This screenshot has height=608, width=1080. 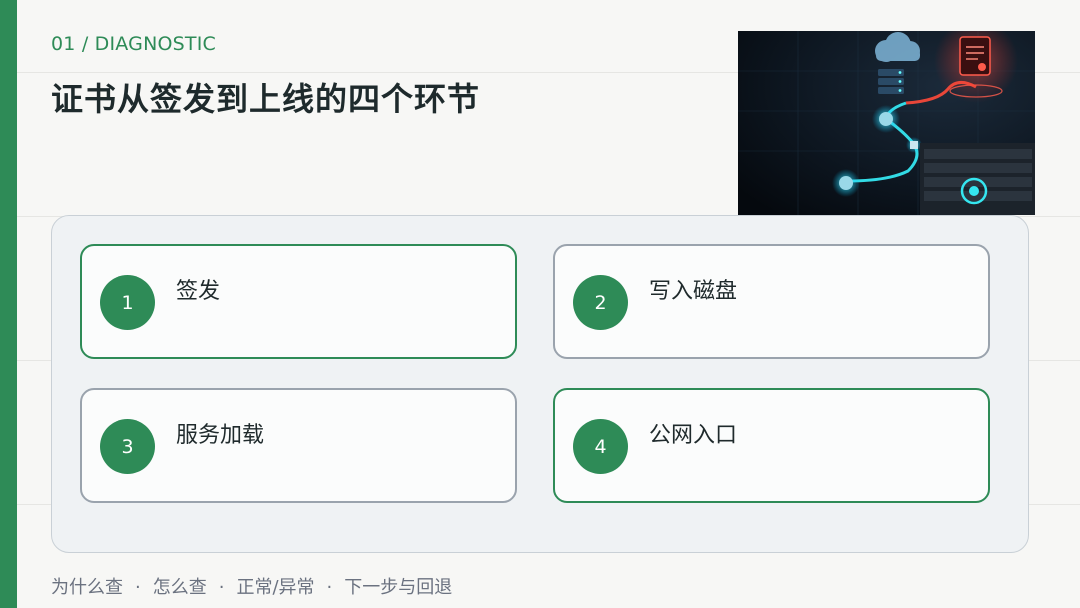 What do you see at coordinates (8, 304) in the screenshot?
I see `left-accent-bar` at bounding box center [8, 304].